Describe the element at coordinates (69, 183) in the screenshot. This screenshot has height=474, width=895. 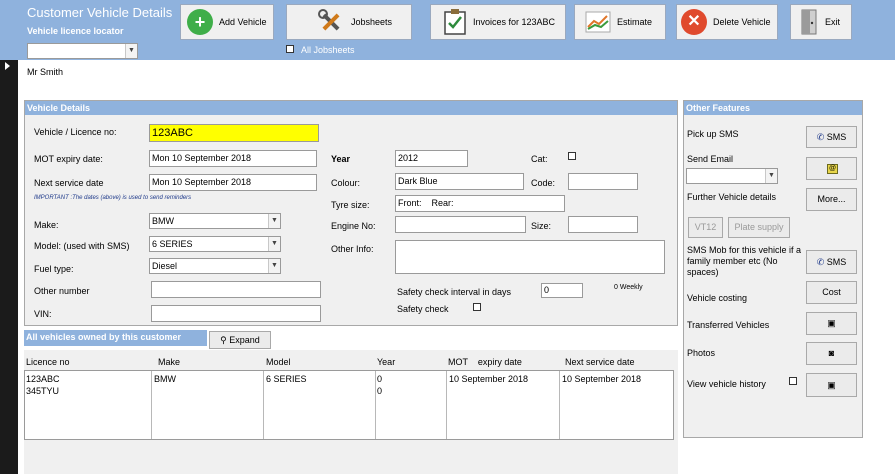
I see `next-service-label: Next service date` at that location.